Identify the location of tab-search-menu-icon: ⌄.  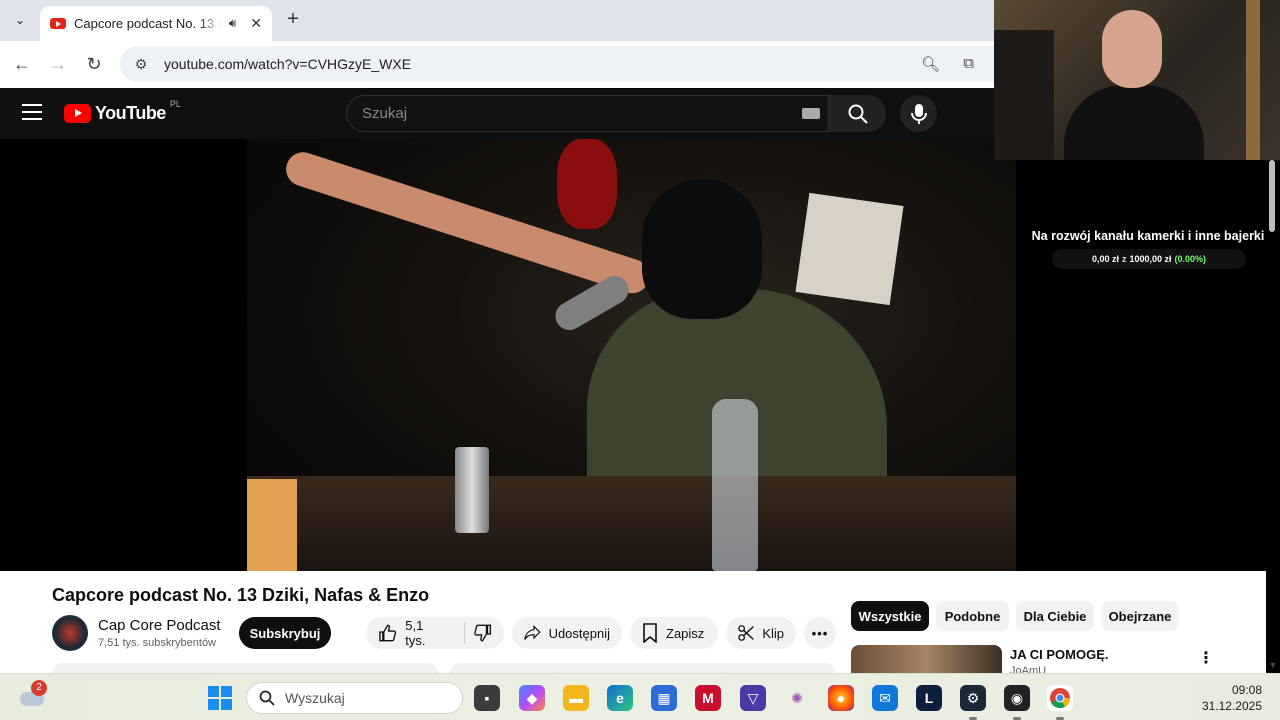
(20, 20).